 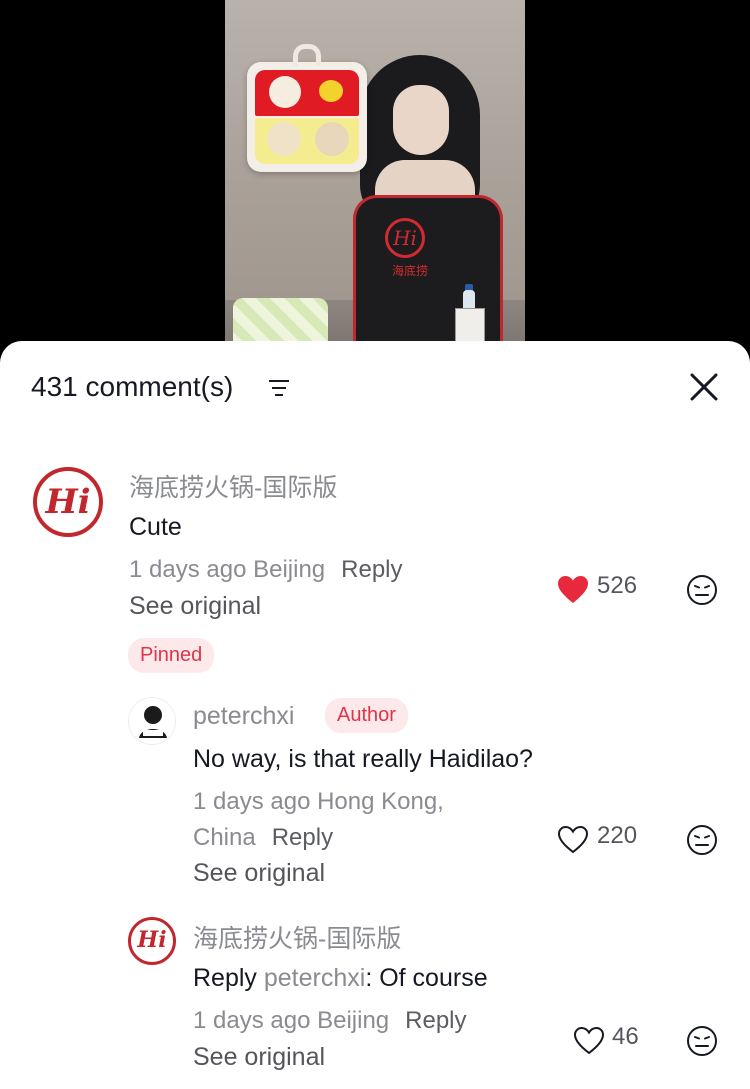 I want to click on comment-text: Reply peterchxi: Of course, so click(x=340, y=978).